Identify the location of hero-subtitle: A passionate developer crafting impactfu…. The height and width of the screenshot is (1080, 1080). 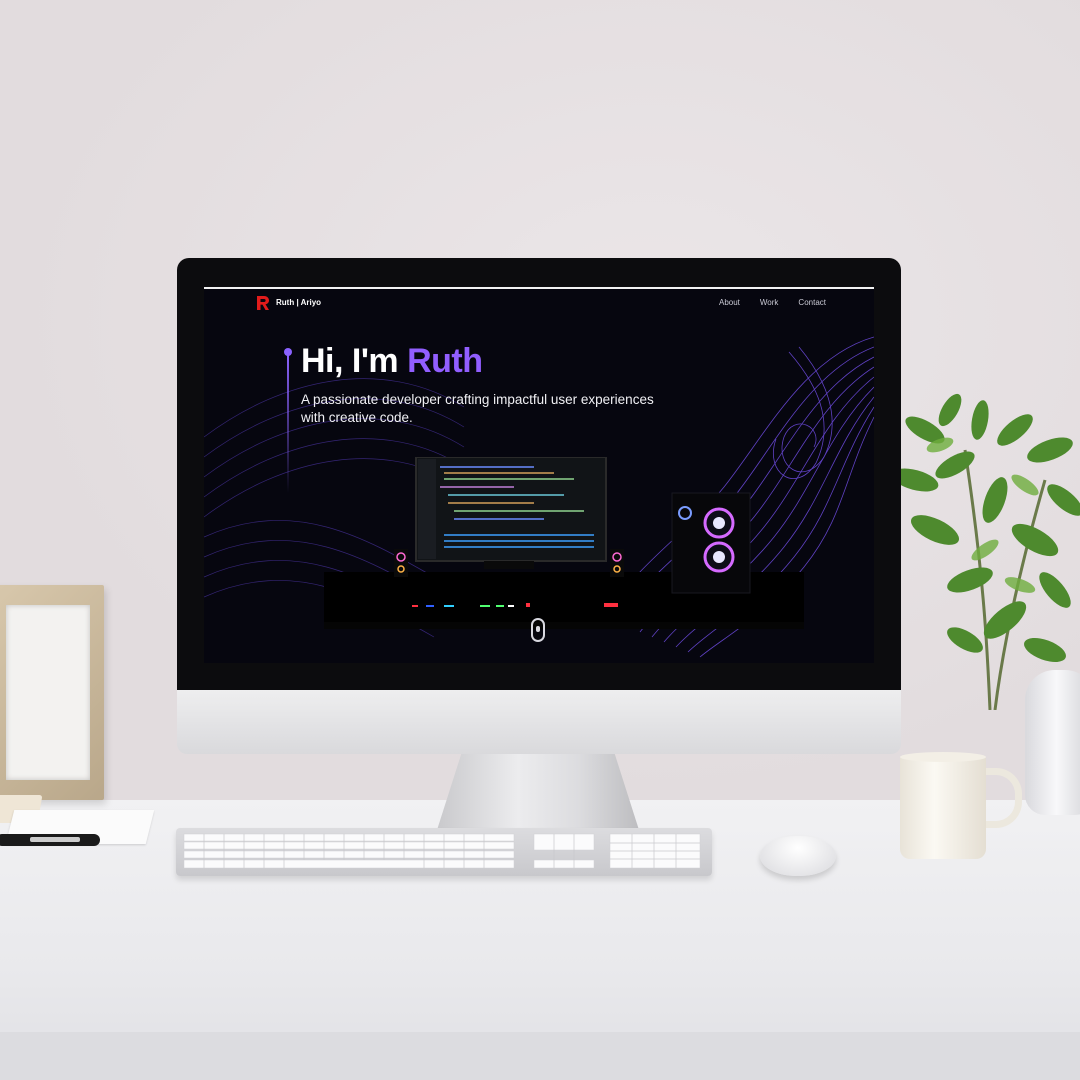
(477, 408).